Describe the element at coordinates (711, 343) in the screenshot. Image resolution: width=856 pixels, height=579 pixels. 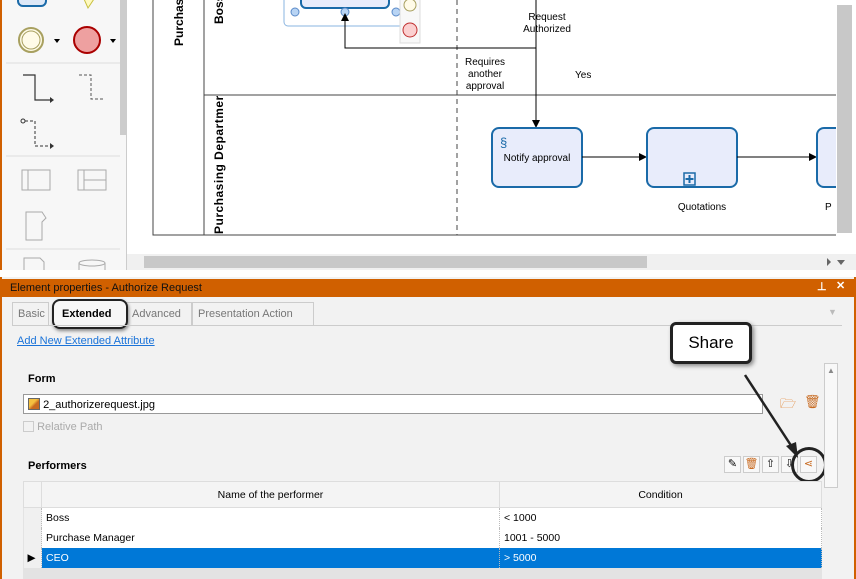
I see `share-callout: Share` at that location.